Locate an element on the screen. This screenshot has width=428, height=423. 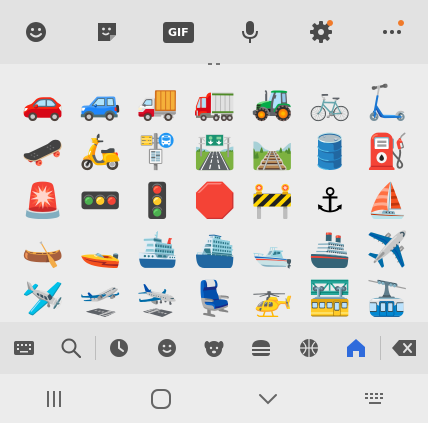
emoji-red-car: 🚗 is located at coordinates (42, 102).